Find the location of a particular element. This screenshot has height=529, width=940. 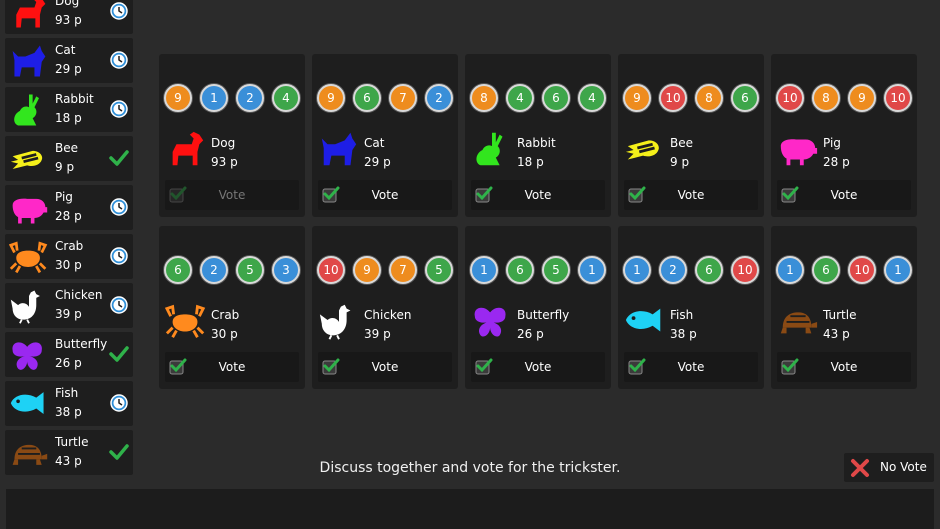

score-badge: 4 is located at coordinates (286, 98).